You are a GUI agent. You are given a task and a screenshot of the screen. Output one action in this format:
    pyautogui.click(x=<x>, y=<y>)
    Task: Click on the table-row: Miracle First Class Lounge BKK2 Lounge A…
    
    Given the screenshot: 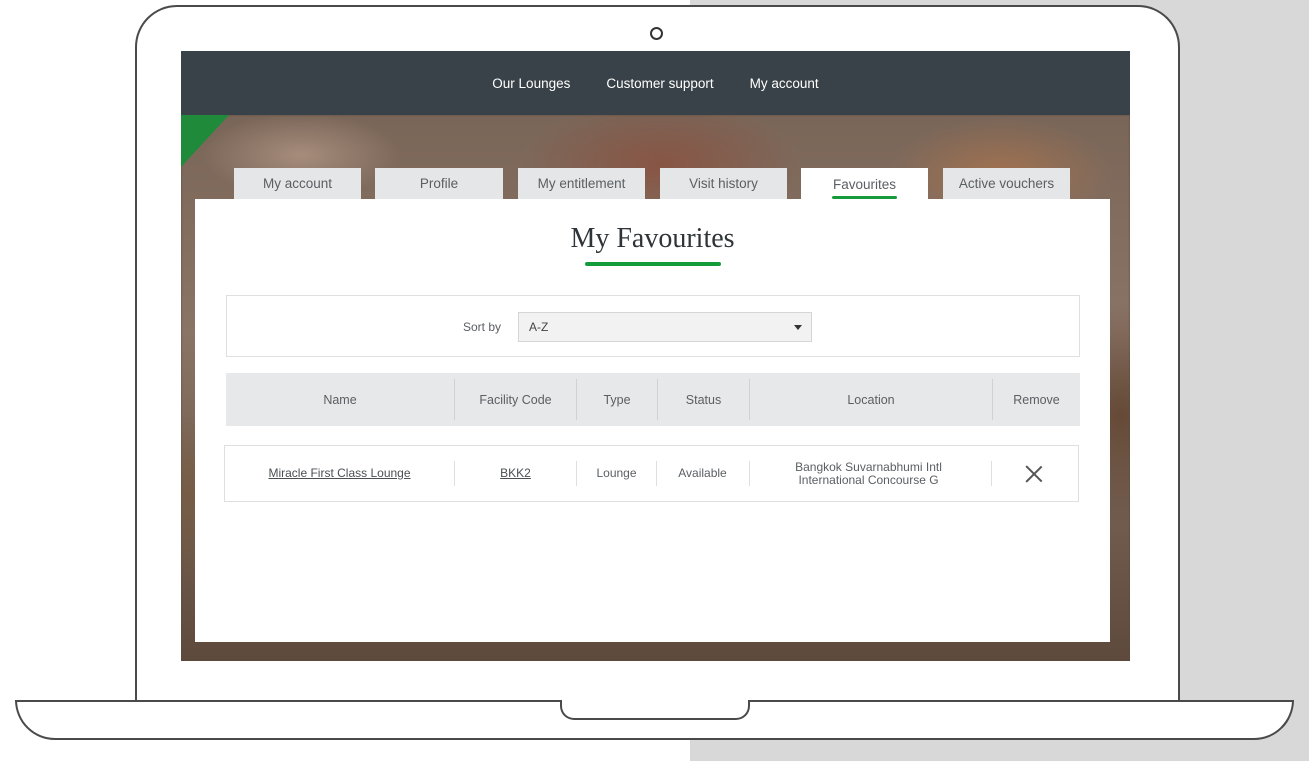 What is the action you would take?
    pyautogui.click(x=651, y=473)
    